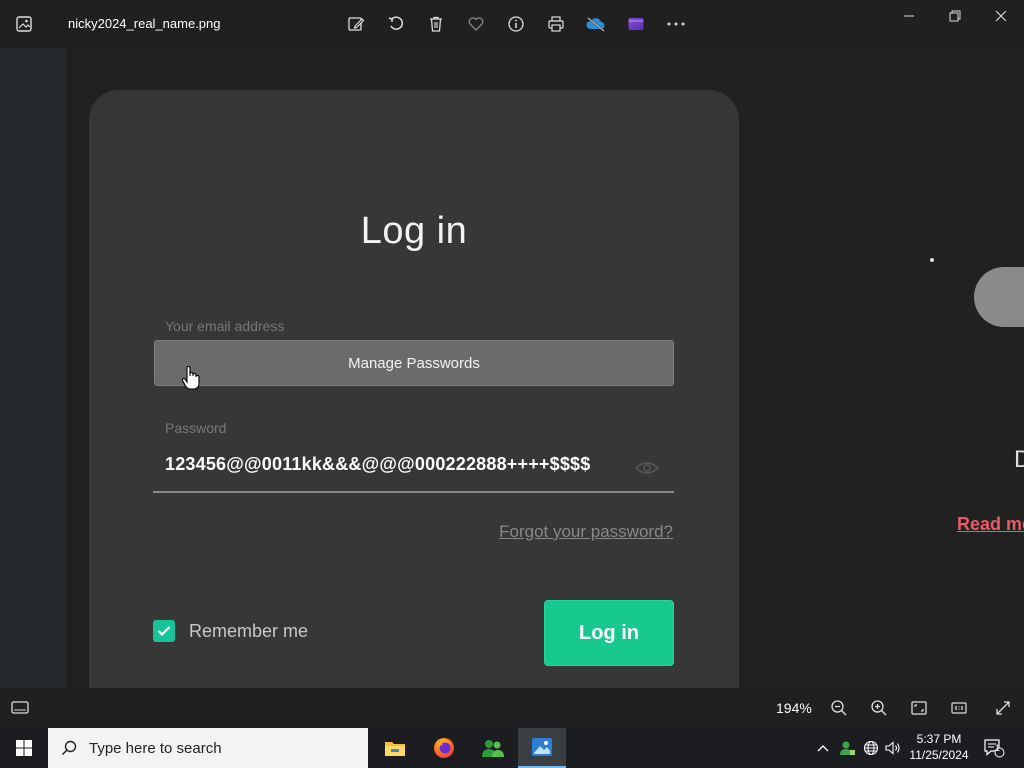 The height and width of the screenshot is (768, 1024). I want to click on file-explorer-app, so click(395, 748).